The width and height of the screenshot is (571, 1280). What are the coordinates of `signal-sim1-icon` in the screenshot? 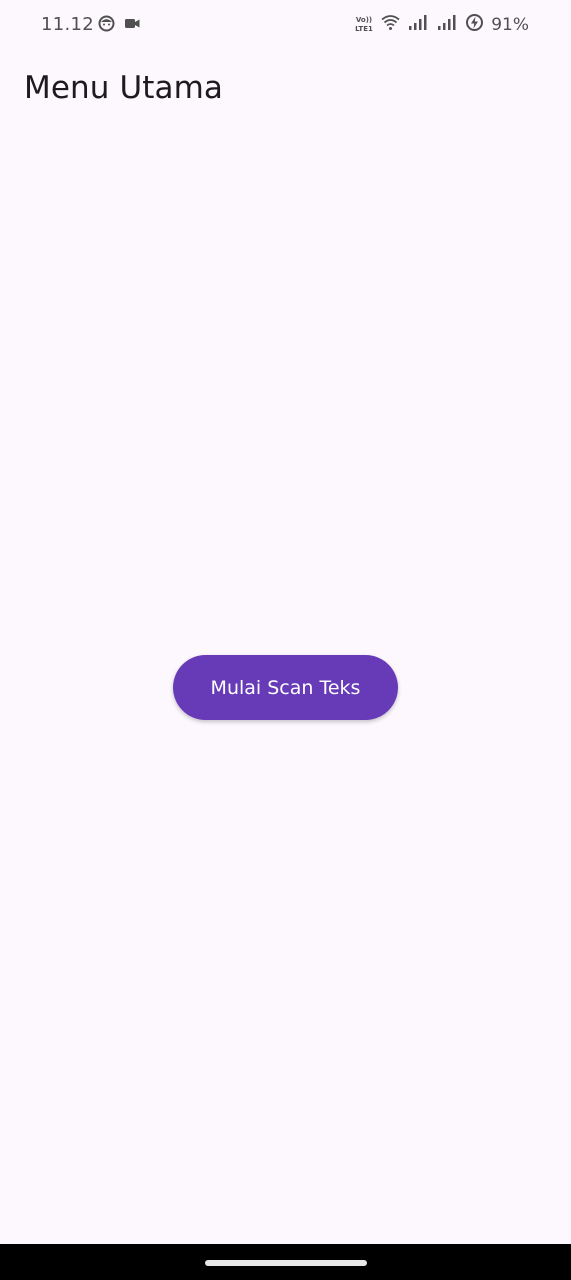 It's located at (418, 25).